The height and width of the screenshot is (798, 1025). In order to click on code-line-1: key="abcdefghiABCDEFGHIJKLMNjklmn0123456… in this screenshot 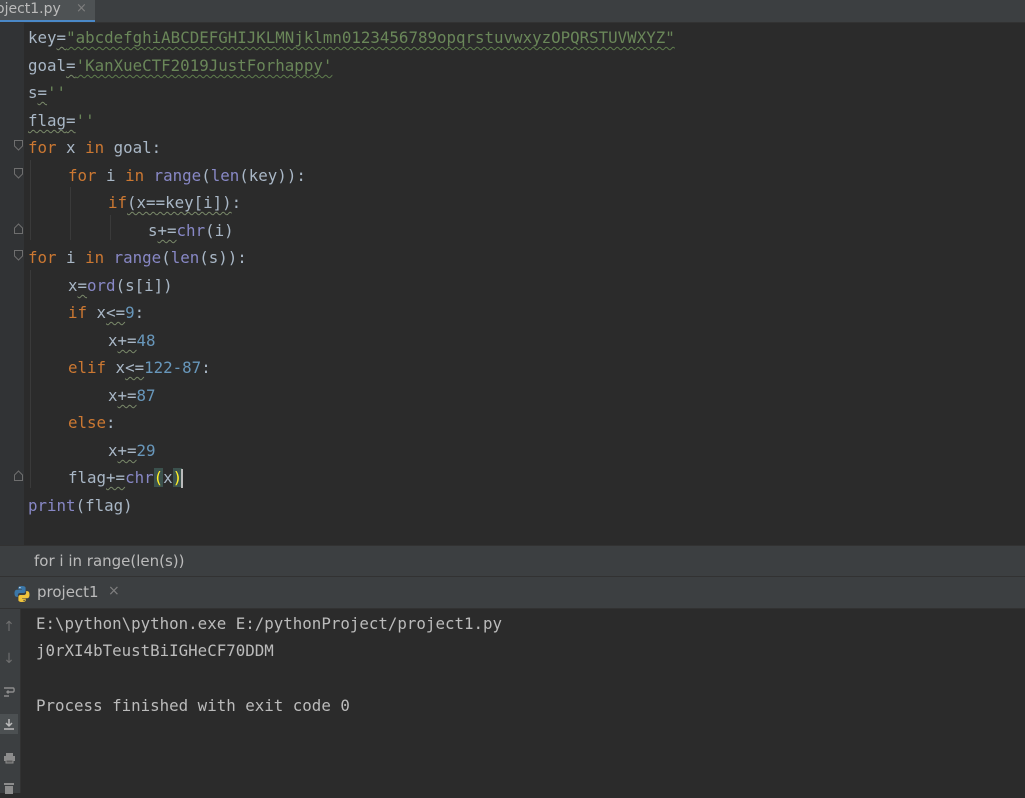, I will do `click(351, 37)`.